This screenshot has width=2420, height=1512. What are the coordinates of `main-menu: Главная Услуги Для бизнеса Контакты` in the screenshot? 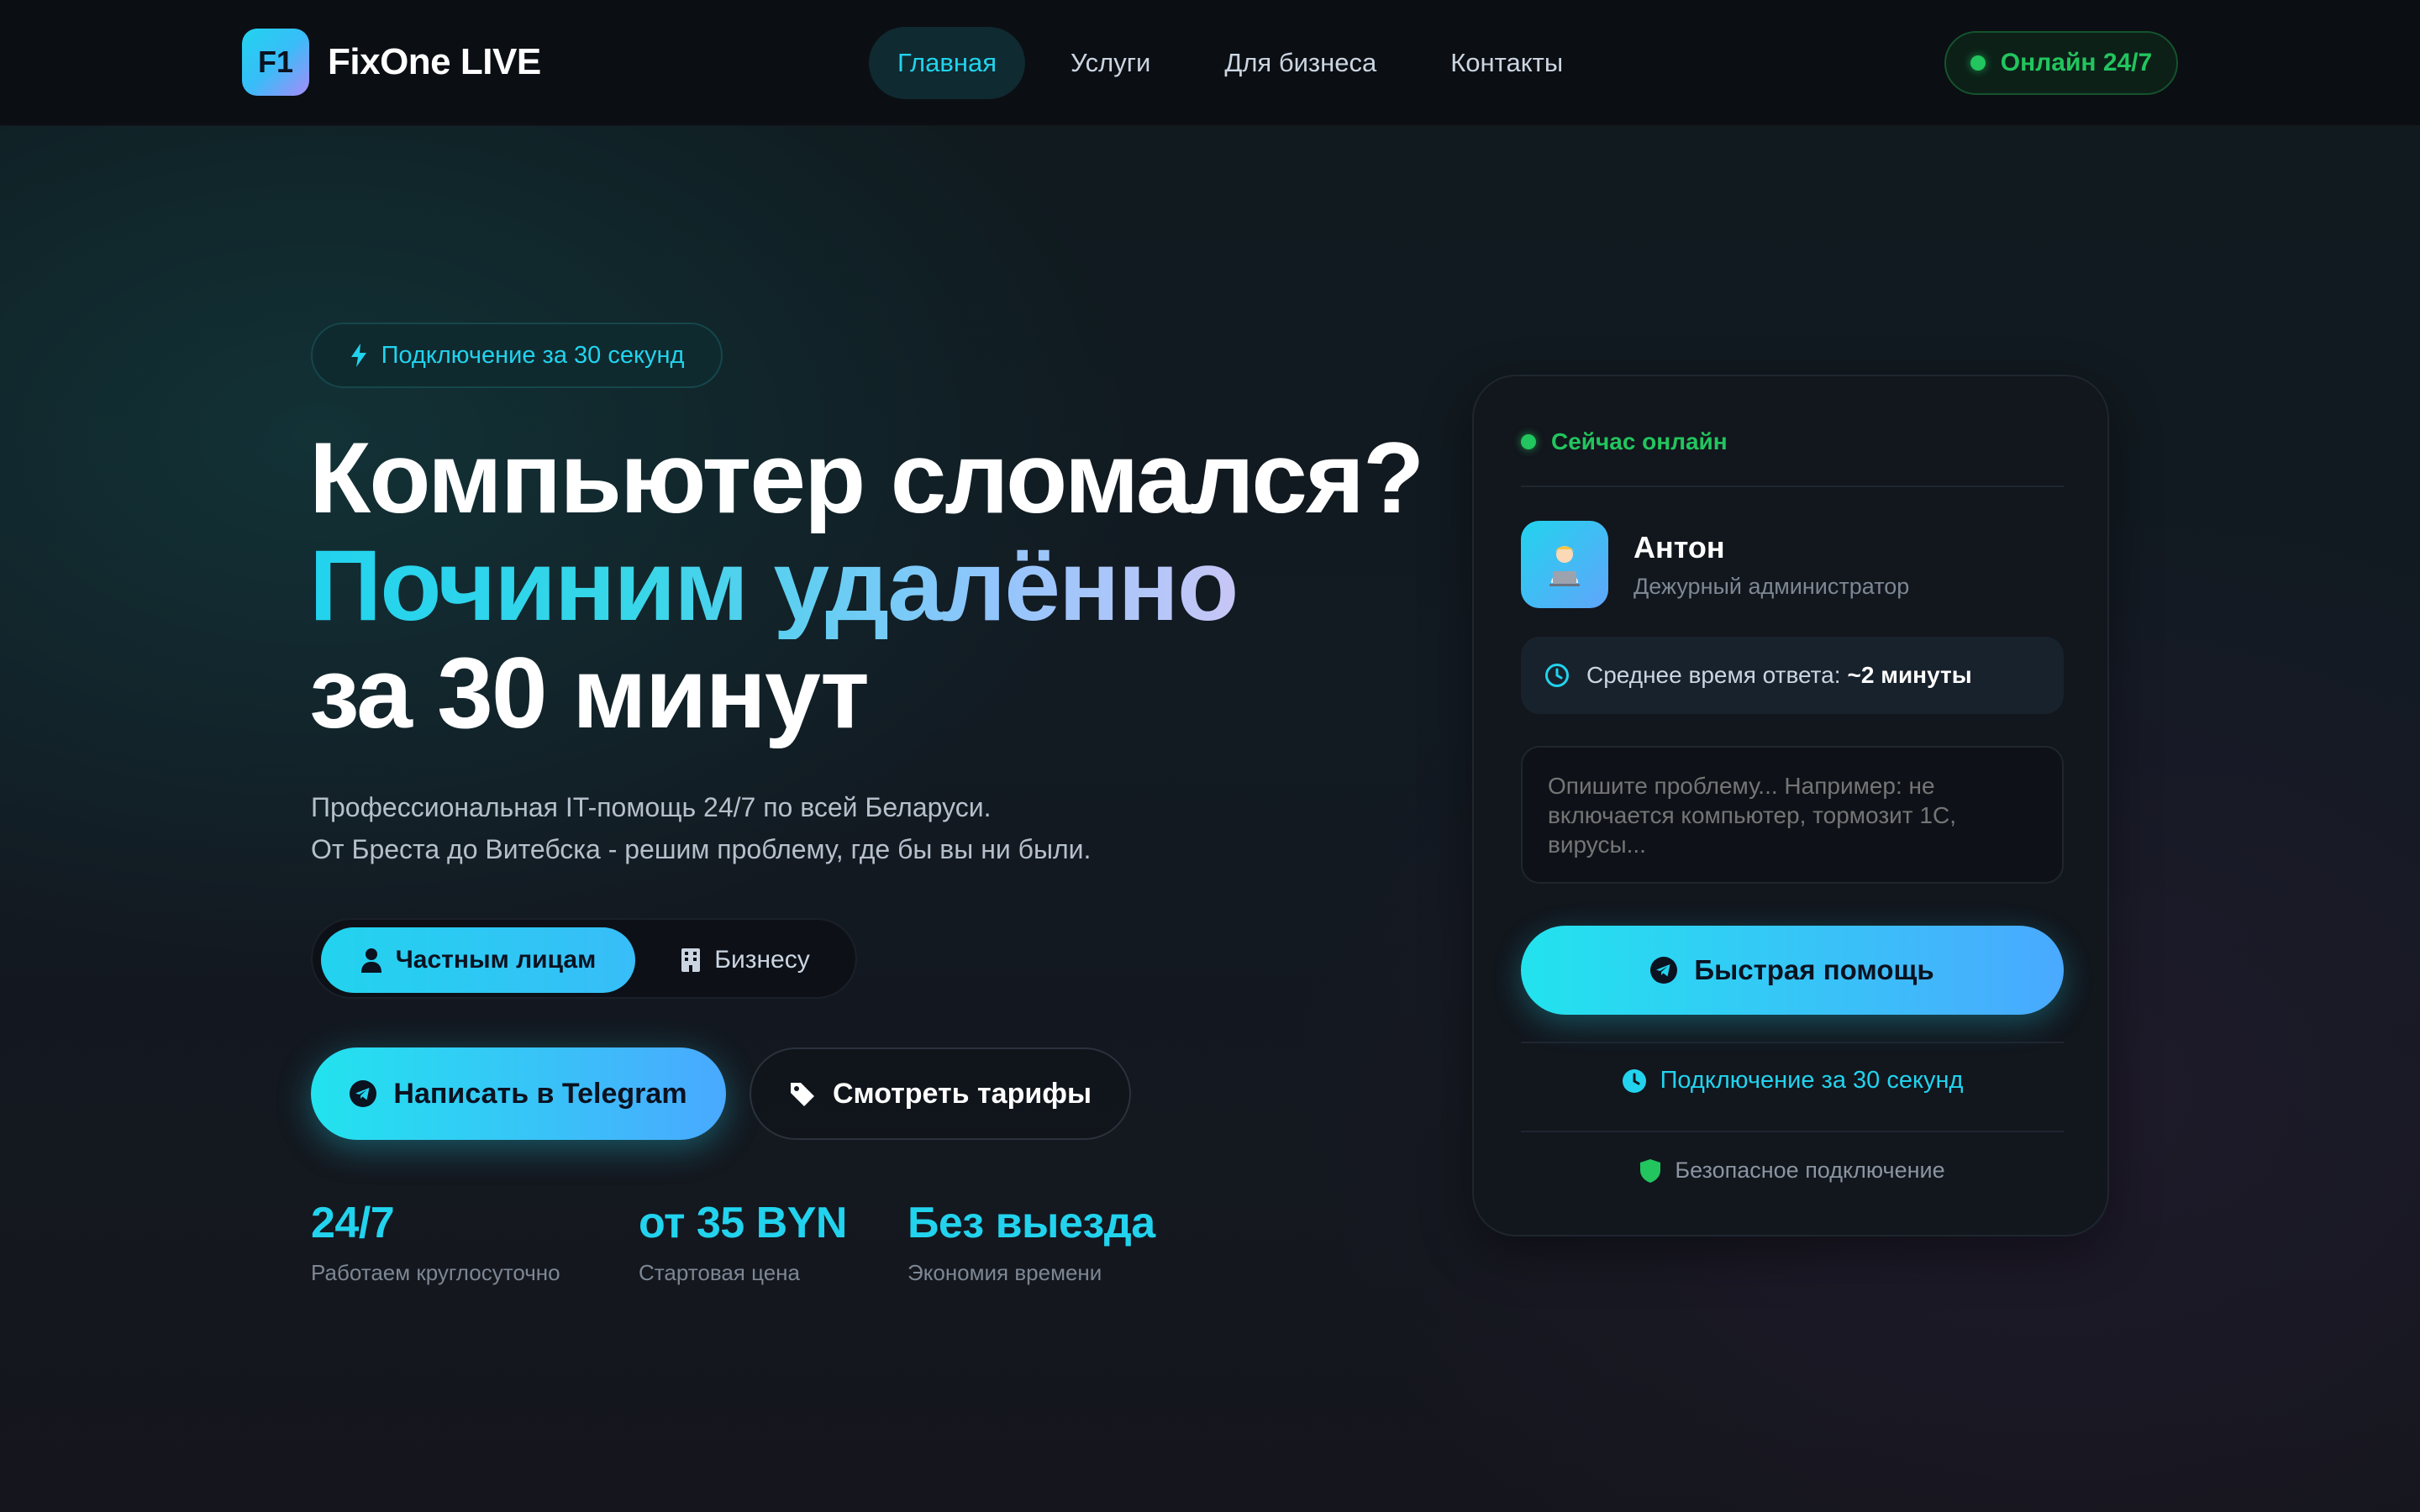 It's located at (1238, 63).